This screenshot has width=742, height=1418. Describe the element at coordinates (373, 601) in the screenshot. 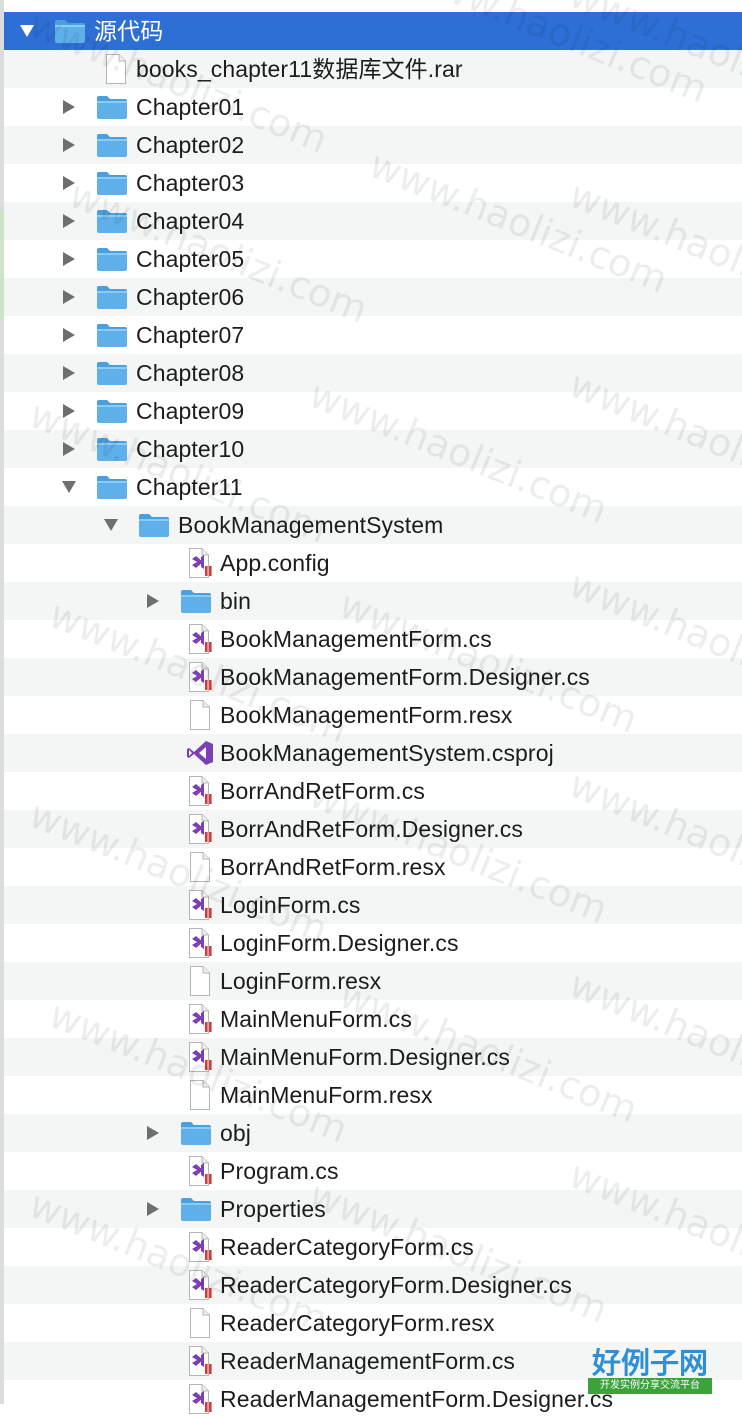

I see `tree-item: bin` at that location.